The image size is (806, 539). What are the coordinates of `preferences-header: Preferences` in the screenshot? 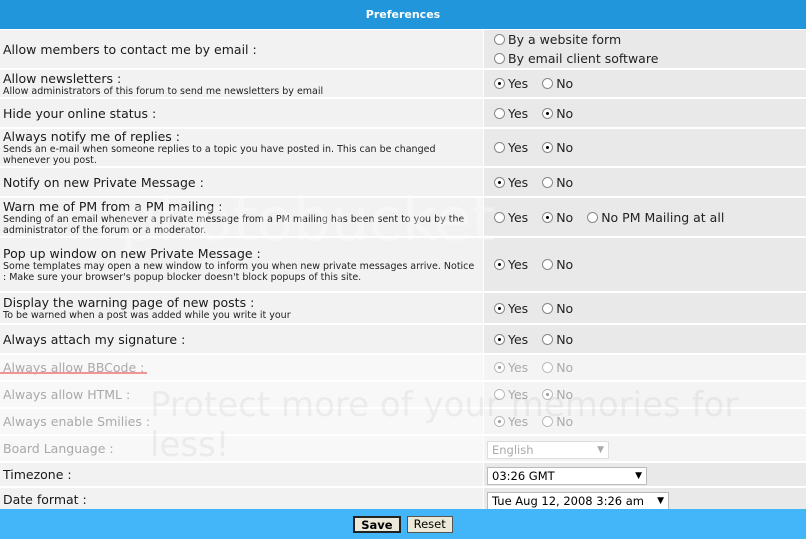 It's located at (403, 15).